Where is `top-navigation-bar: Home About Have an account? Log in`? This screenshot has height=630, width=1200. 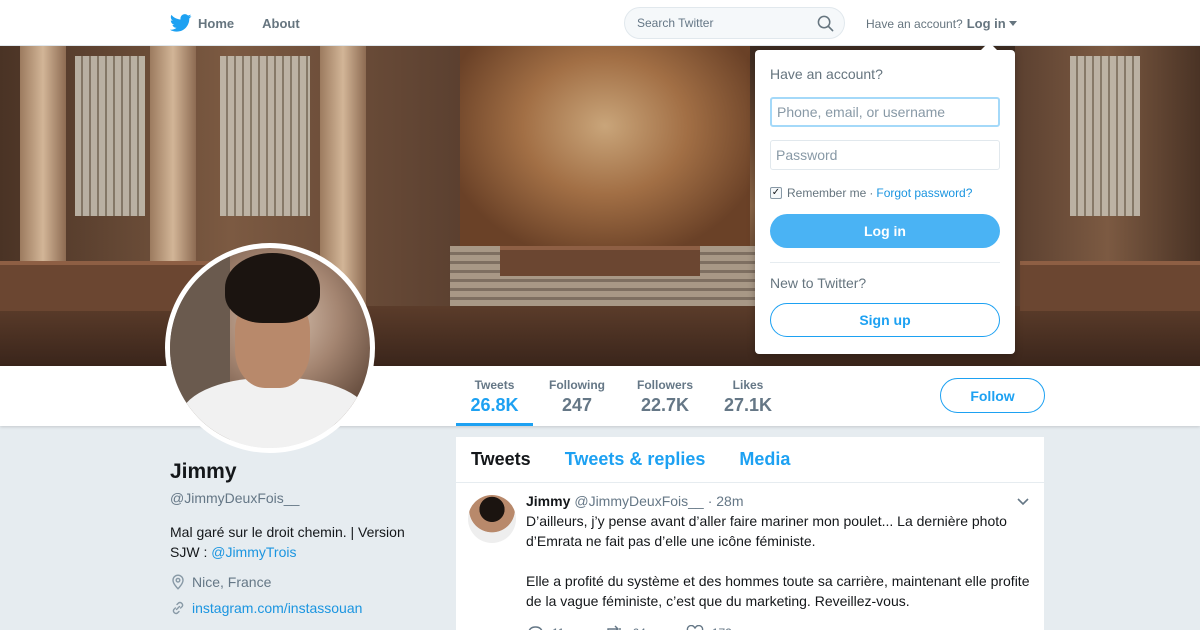
top-navigation-bar: Home About Have an account? Log in is located at coordinates (600, 23).